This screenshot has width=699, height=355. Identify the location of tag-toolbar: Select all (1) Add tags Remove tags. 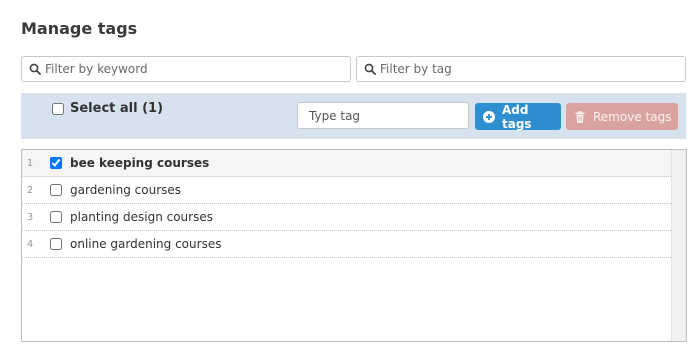
(353, 116).